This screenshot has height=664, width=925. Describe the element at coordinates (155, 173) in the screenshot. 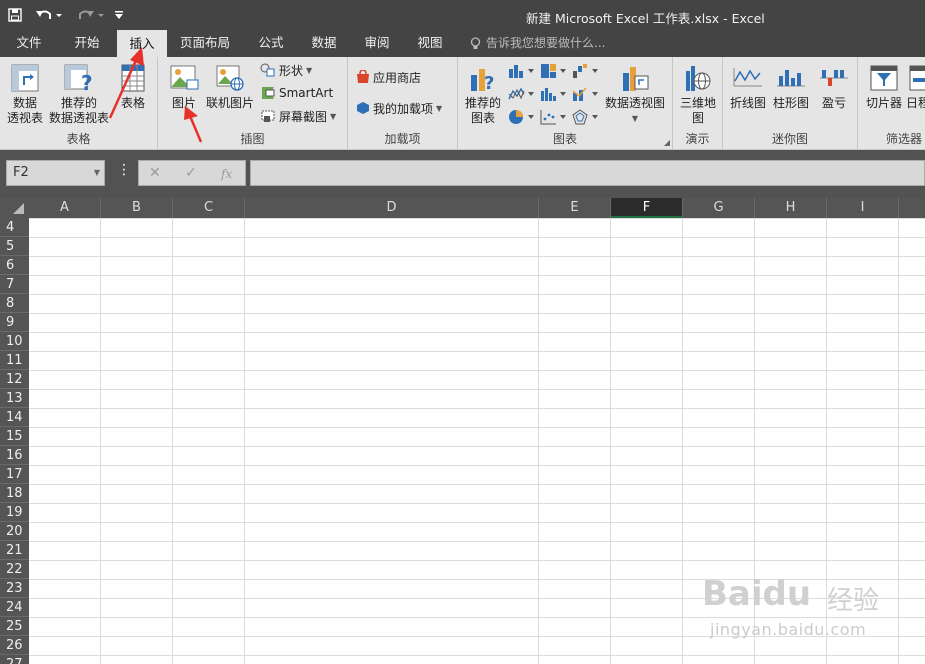

I see `cancel-icon: ✕` at that location.